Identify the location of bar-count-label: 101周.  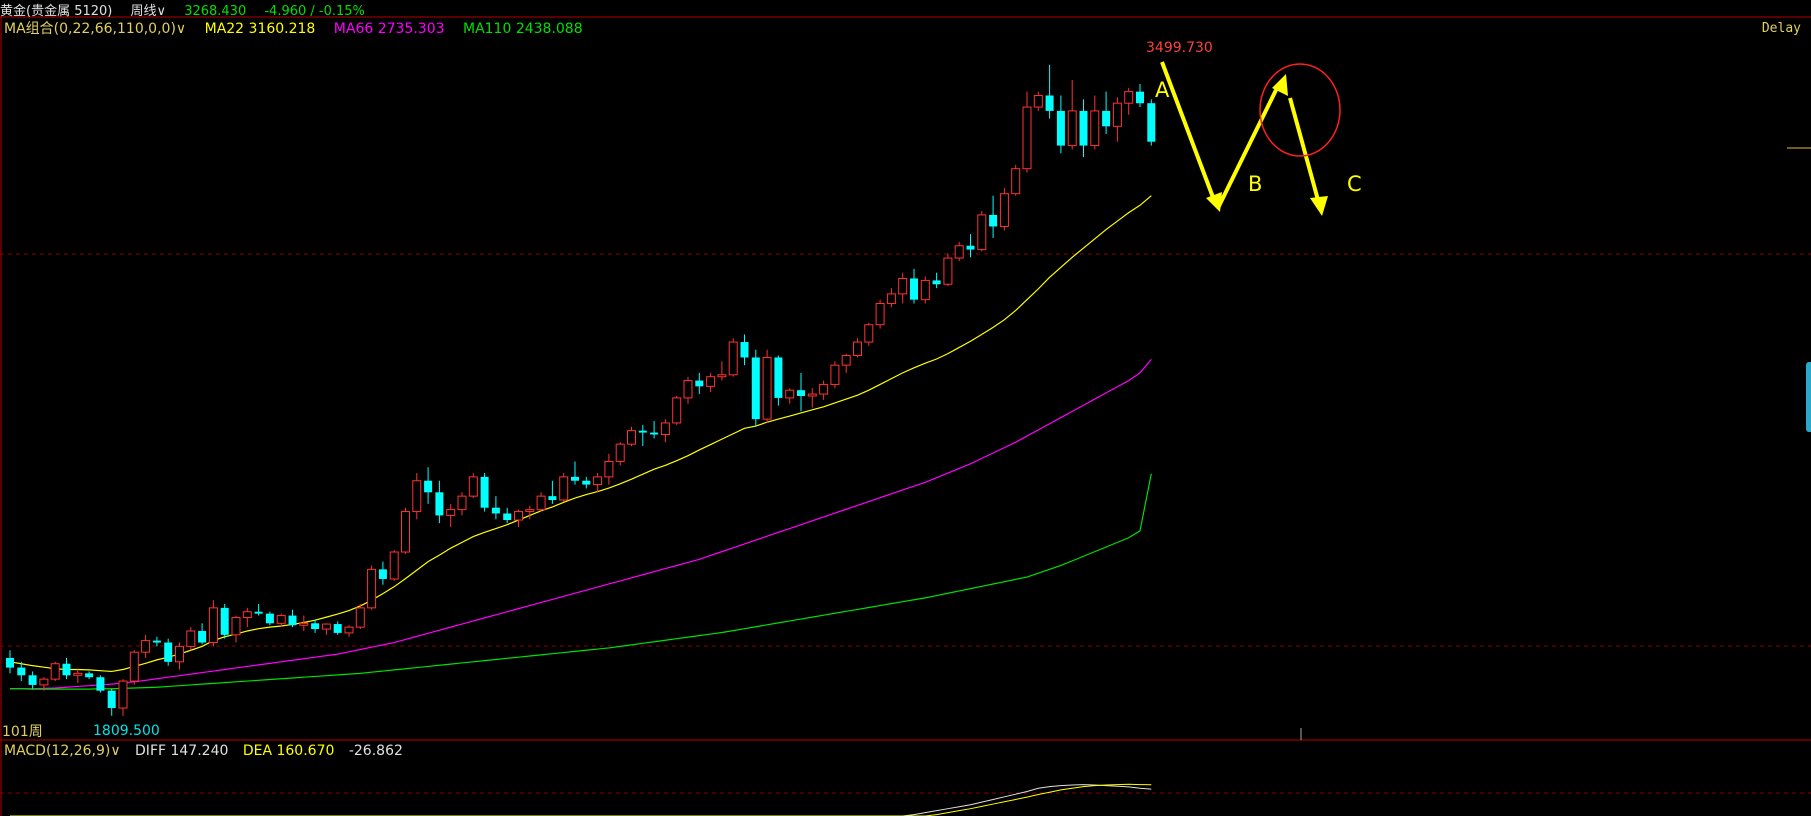
(22, 732).